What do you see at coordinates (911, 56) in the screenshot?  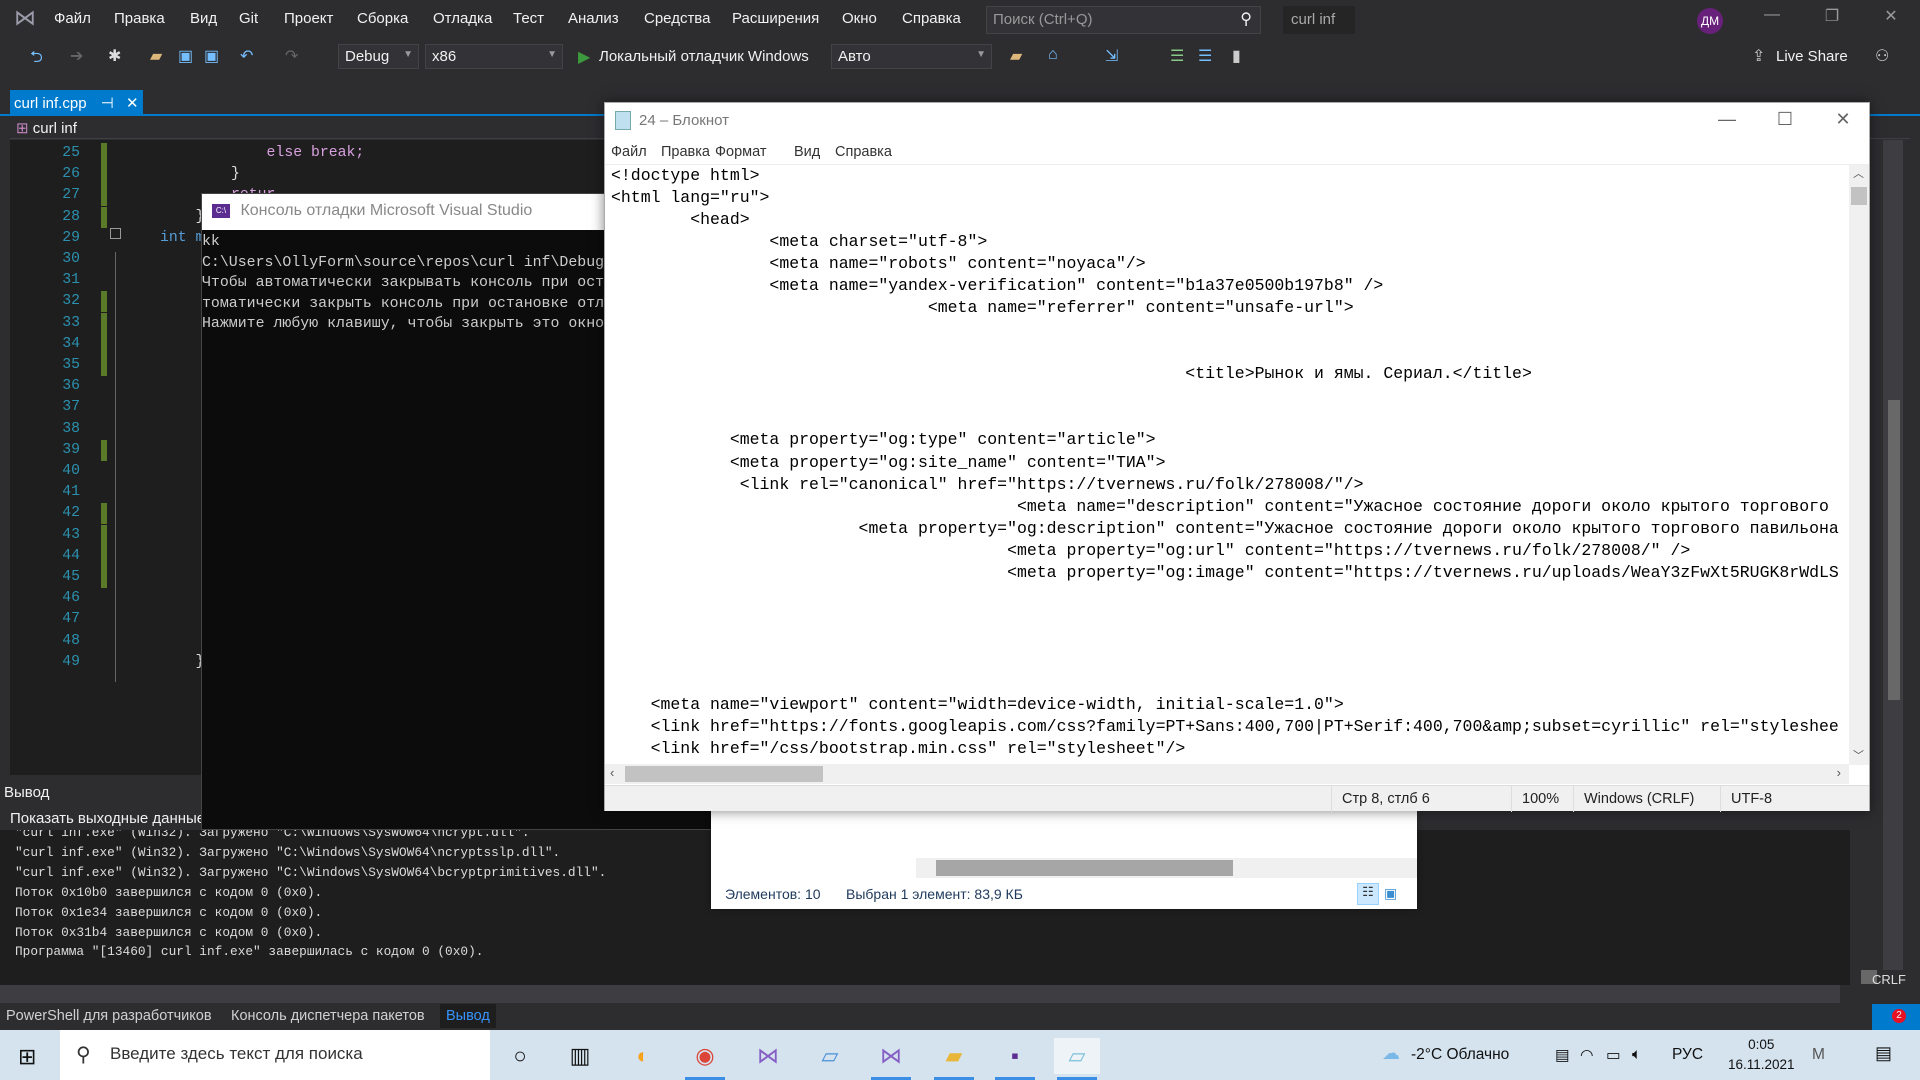 I see `stack-frame-select: Авто ▼` at bounding box center [911, 56].